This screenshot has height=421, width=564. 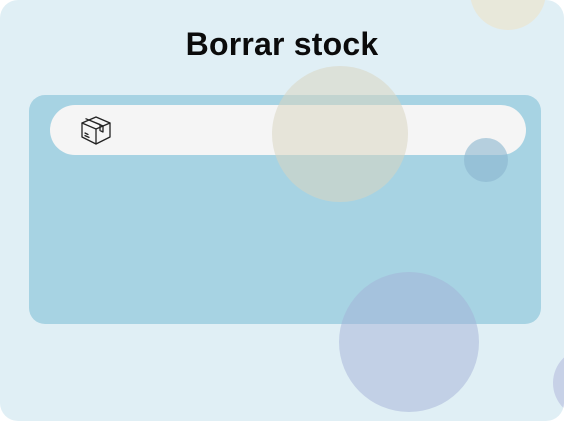 I want to click on page-title: Borrar stock, so click(x=282, y=44).